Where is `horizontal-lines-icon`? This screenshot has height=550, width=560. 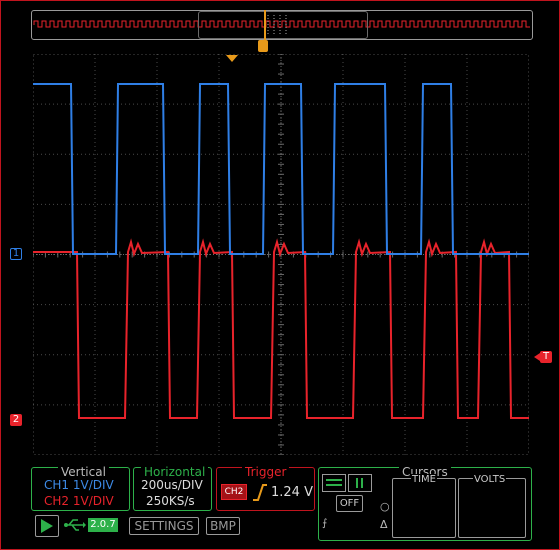 horizontal-lines-icon is located at coordinates (334, 483).